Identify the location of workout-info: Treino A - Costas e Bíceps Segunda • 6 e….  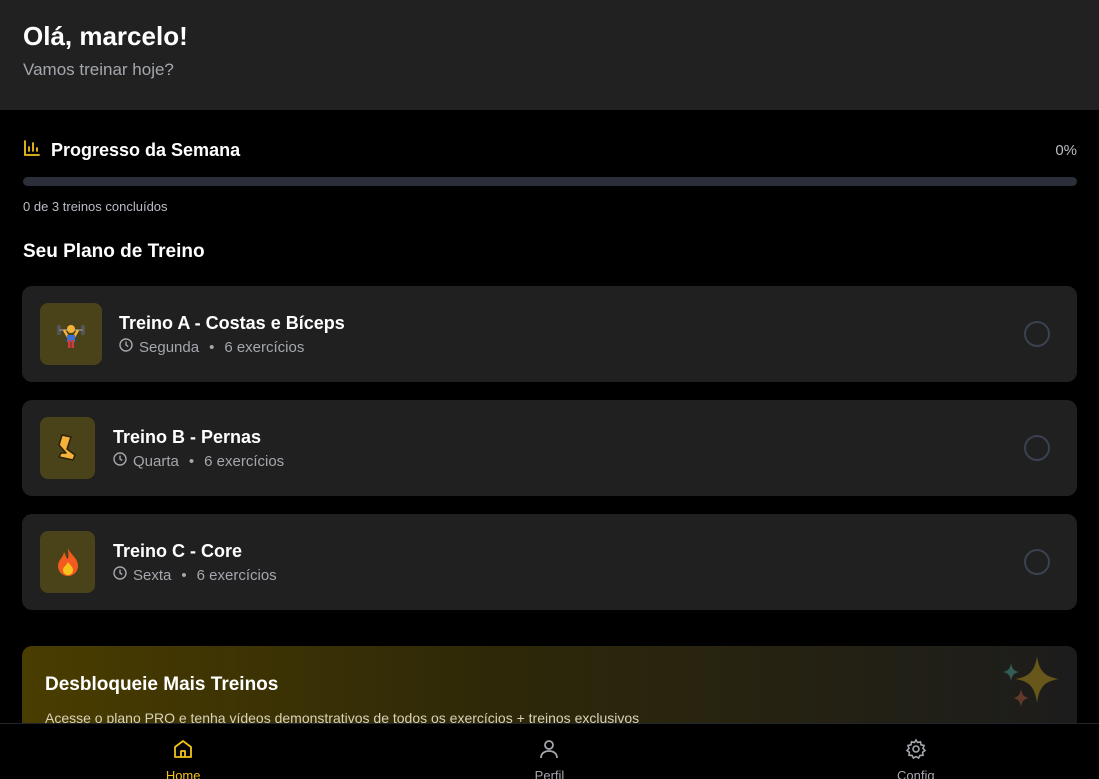
(232, 334).